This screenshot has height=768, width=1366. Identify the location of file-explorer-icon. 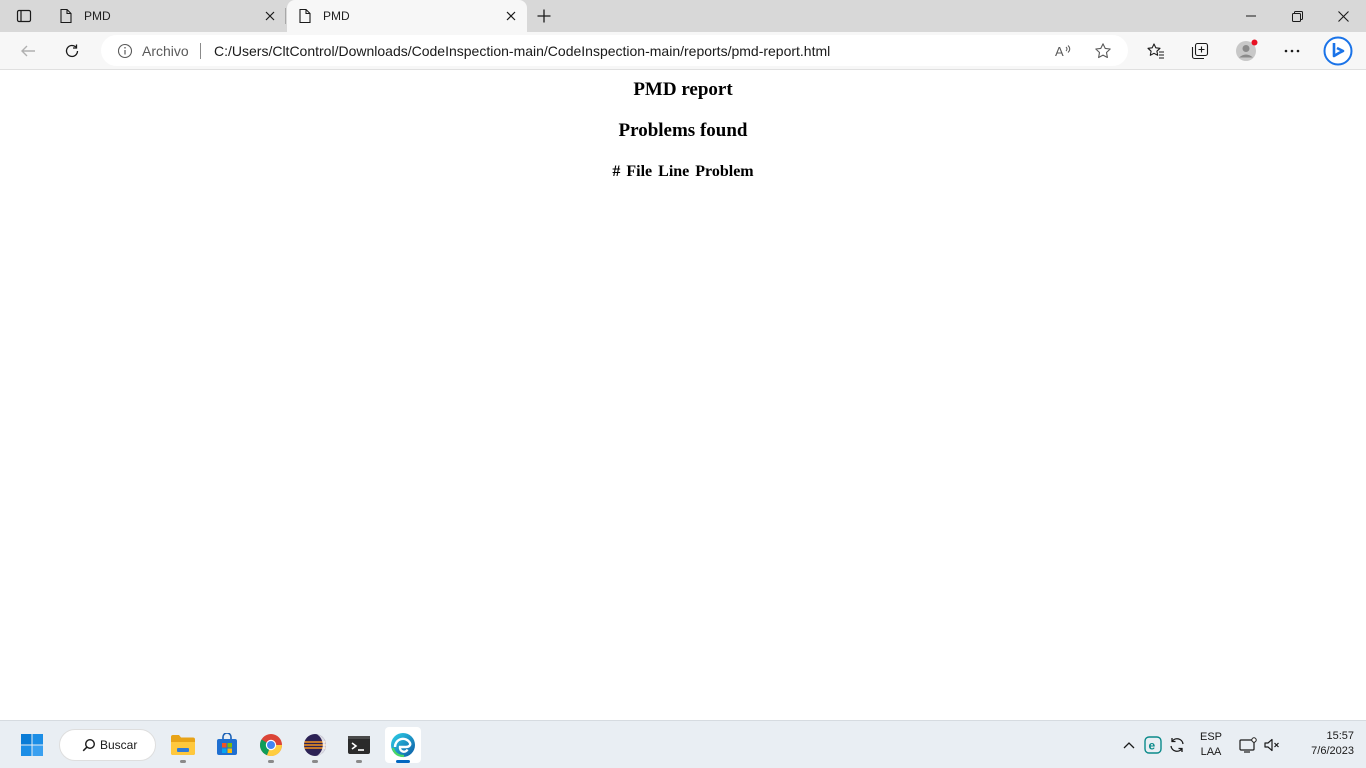
(183, 745).